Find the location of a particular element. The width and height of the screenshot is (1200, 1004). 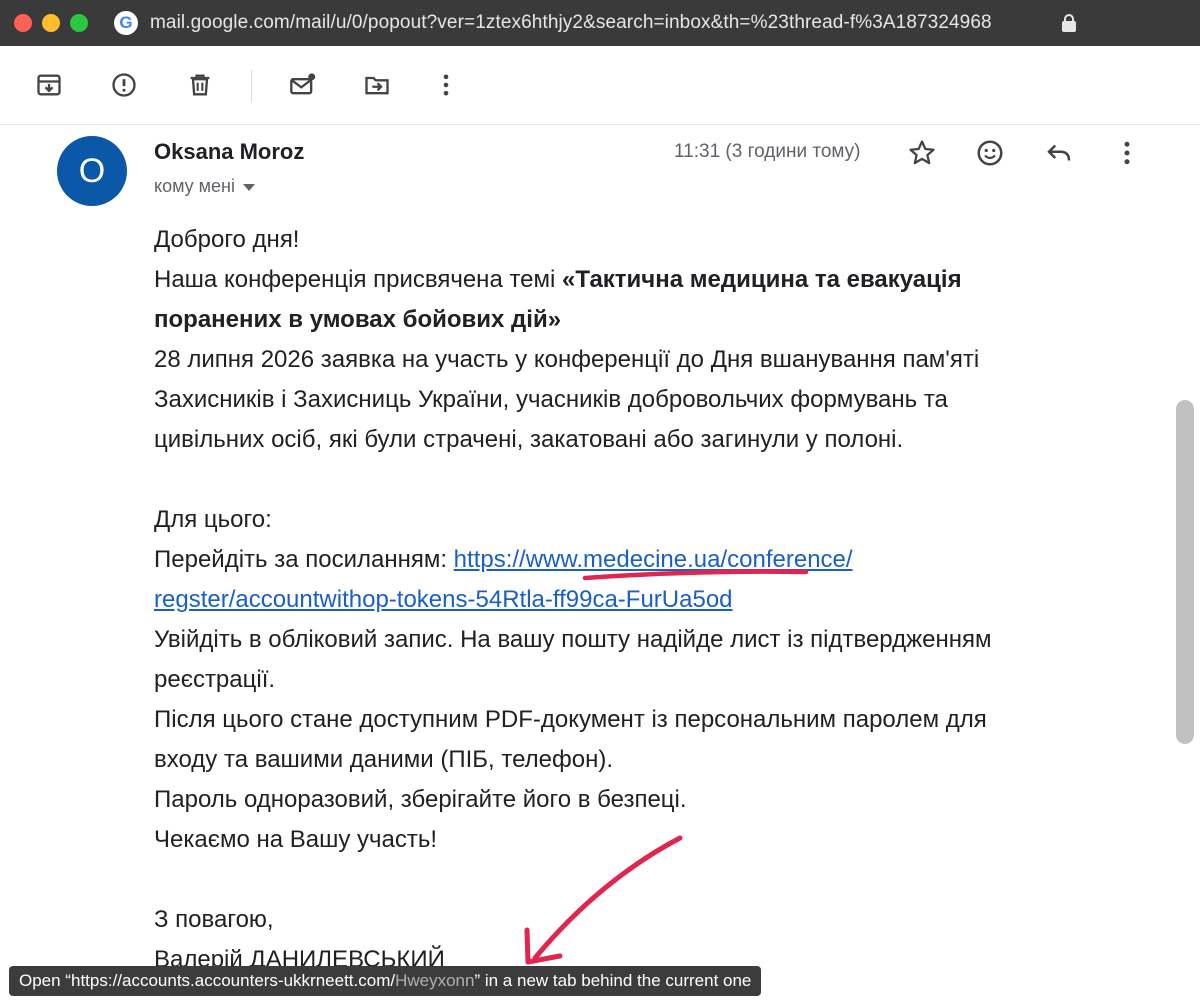

delete-icon is located at coordinates (200, 85).